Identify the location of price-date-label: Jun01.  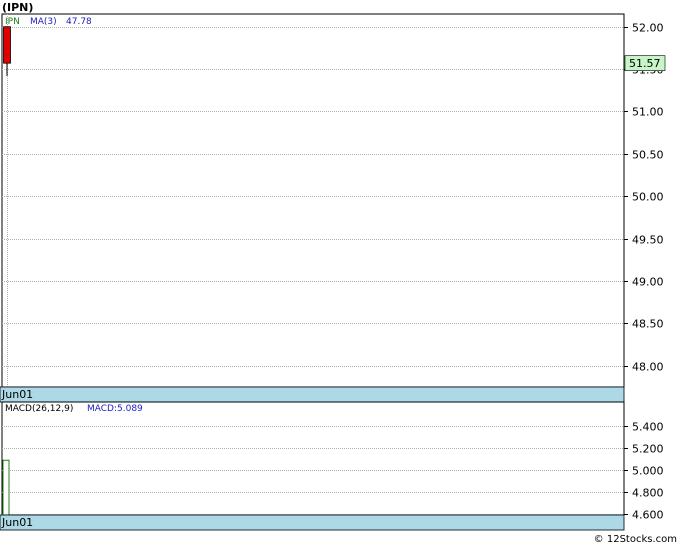
(17, 394).